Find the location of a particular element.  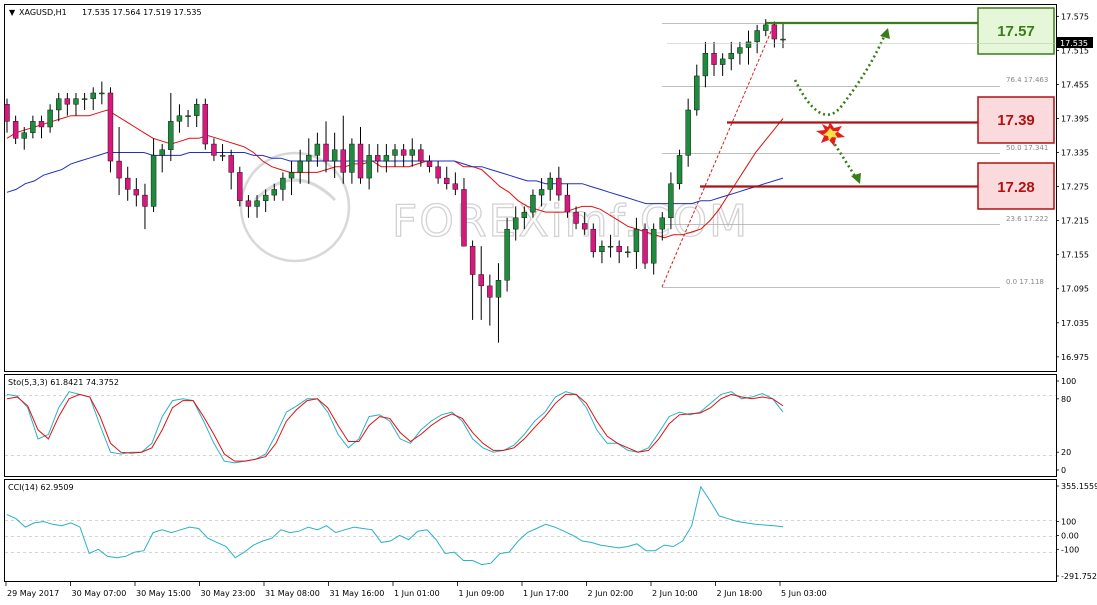

stochastic-title: Sto(5,3,3) 61.8421 74.3752 is located at coordinates (63, 382).